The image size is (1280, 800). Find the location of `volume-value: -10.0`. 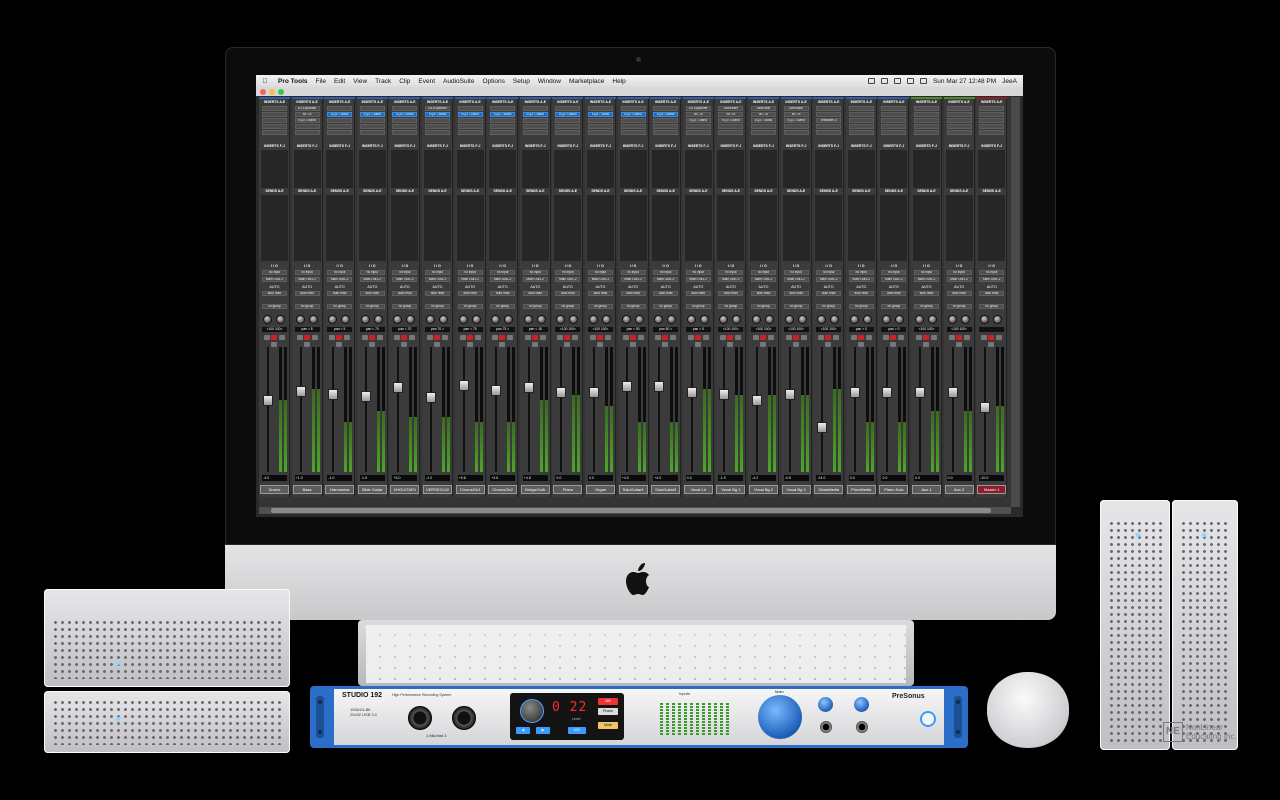

volume-value: -10.0 is located at coordinates (992, 478).